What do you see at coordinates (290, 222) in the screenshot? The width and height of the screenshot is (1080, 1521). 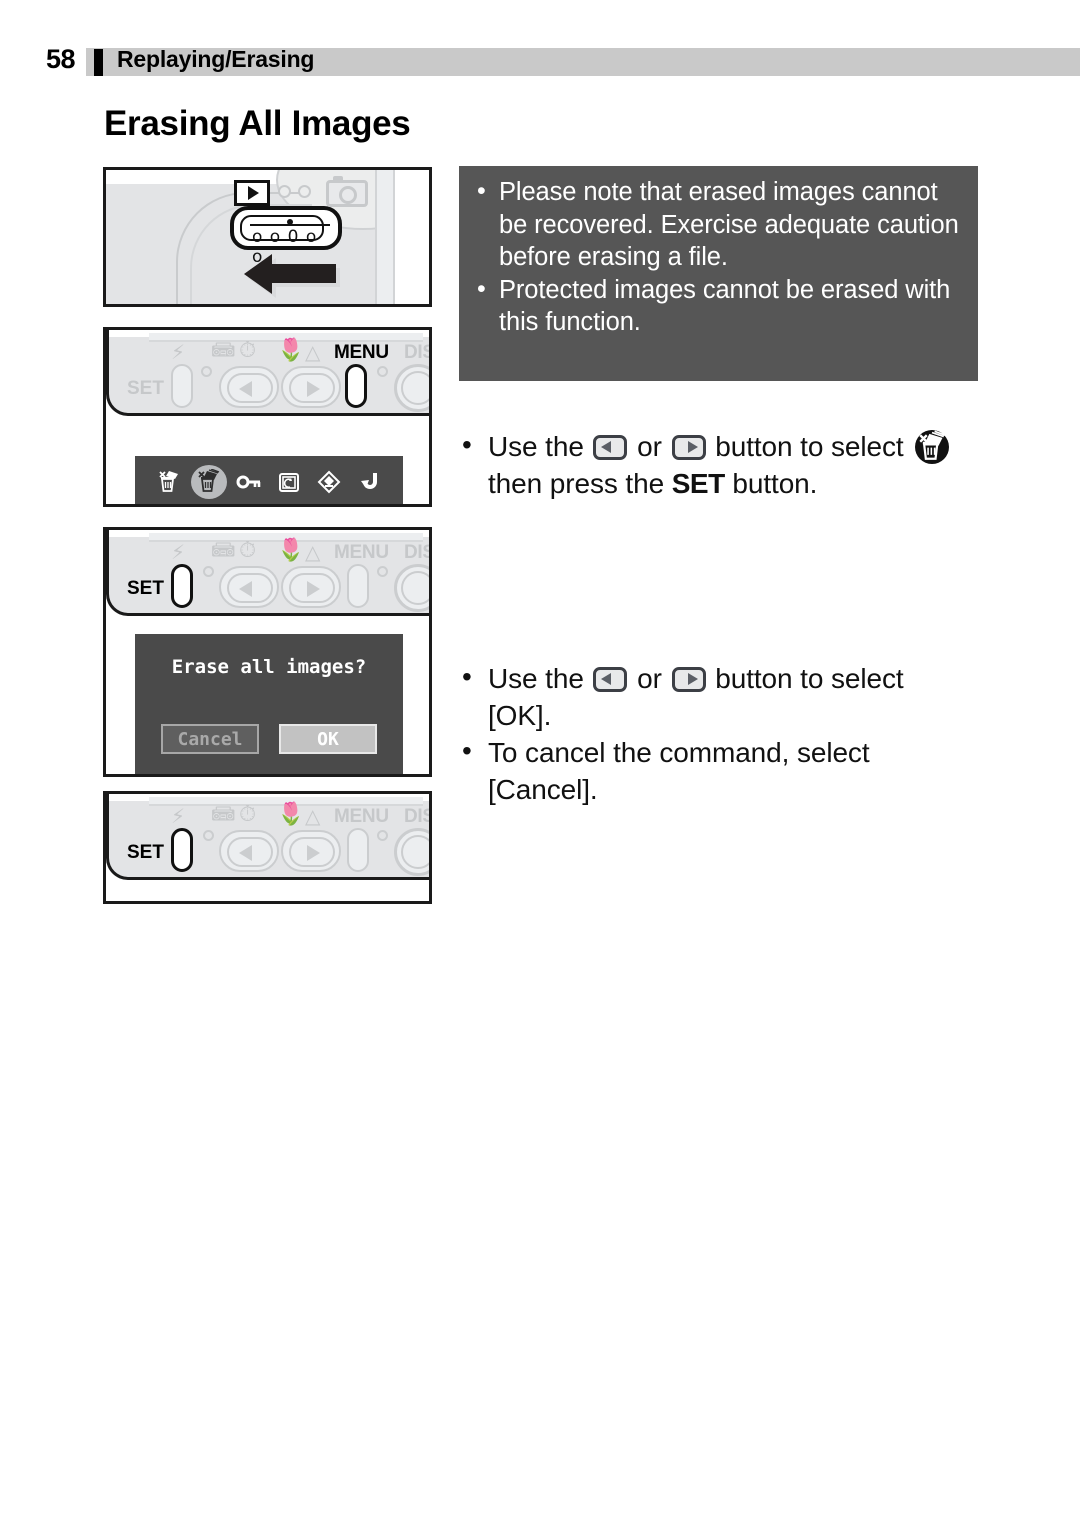 I see `mode-switch-nub` at bounding box center [290, 222].